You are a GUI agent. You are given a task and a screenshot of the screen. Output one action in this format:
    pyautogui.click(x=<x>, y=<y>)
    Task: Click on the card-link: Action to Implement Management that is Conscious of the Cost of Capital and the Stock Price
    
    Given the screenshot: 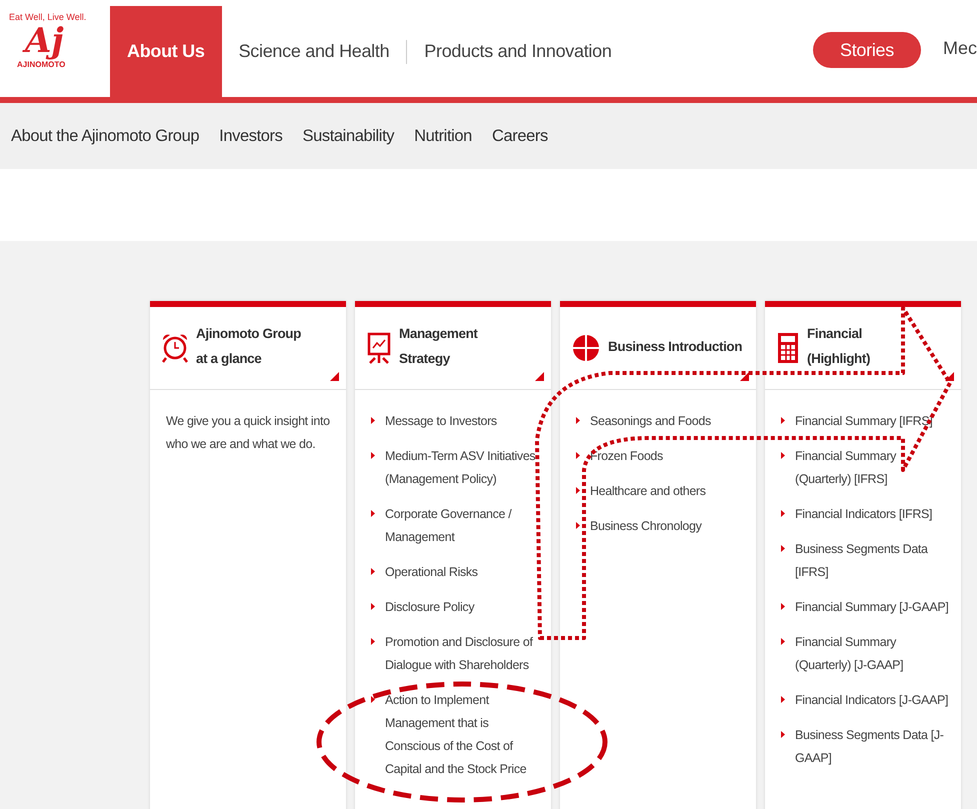 What is the action you would take?
    pyautogui.click(x=463, y=735)
    